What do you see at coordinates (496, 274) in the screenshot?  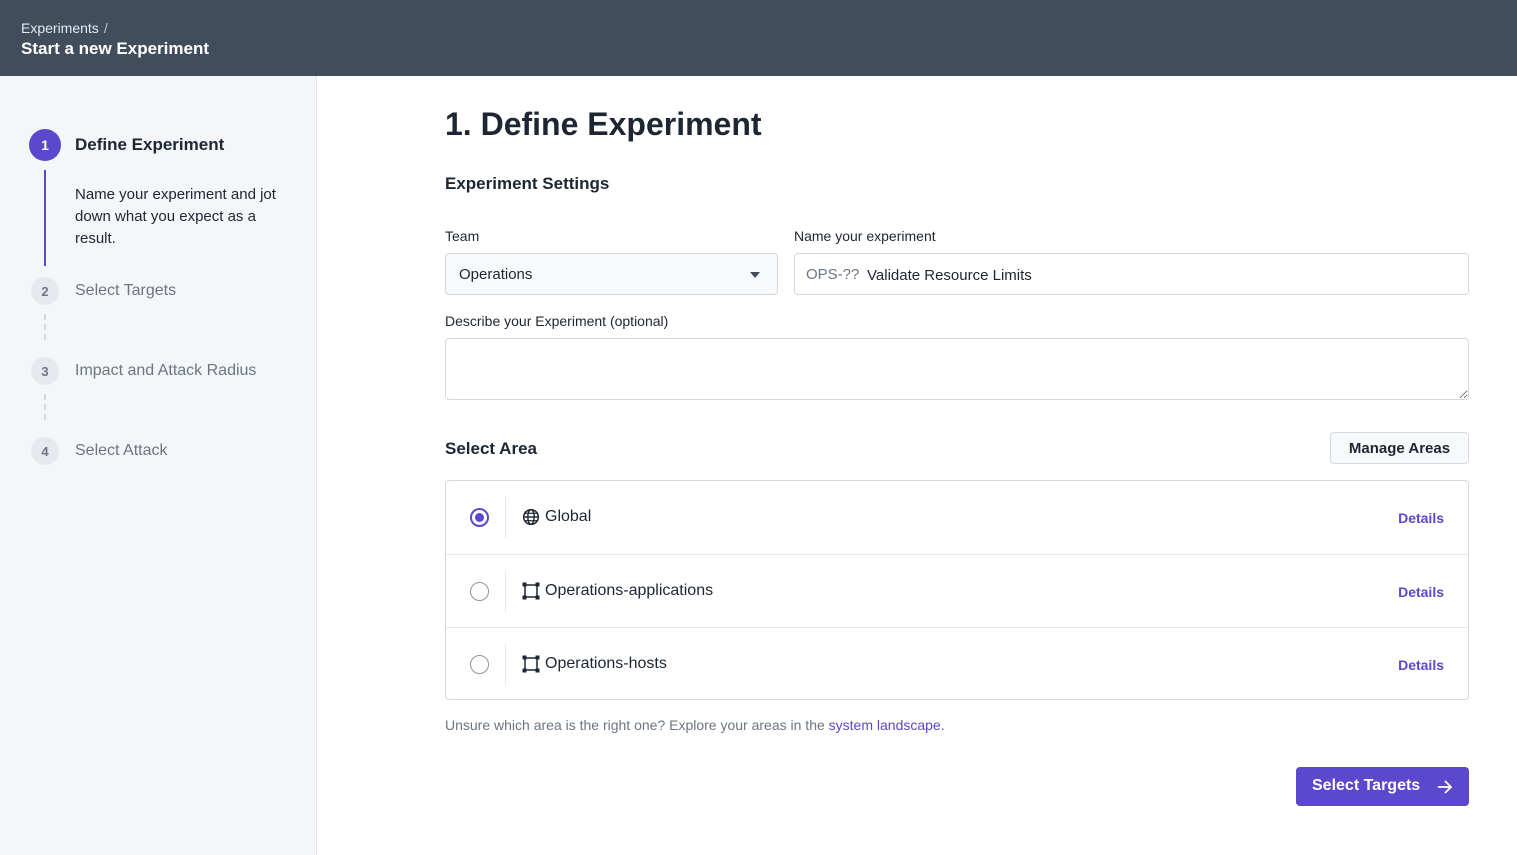 I see `team-select-value: Operations` at bounding box center [496, 274].